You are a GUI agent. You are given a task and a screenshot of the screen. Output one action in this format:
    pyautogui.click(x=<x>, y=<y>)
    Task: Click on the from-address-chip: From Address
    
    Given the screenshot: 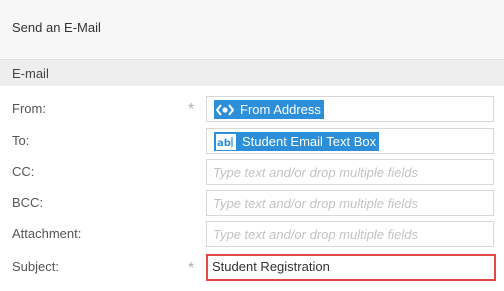 What is the action you would take?
    pyautogui.click(x=269, y=109)
    